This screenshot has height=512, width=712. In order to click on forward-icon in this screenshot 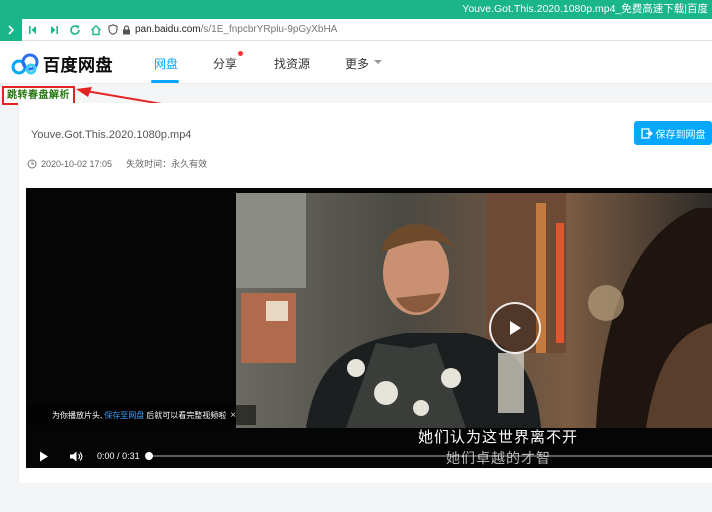, I will do `click(53, 30)`.